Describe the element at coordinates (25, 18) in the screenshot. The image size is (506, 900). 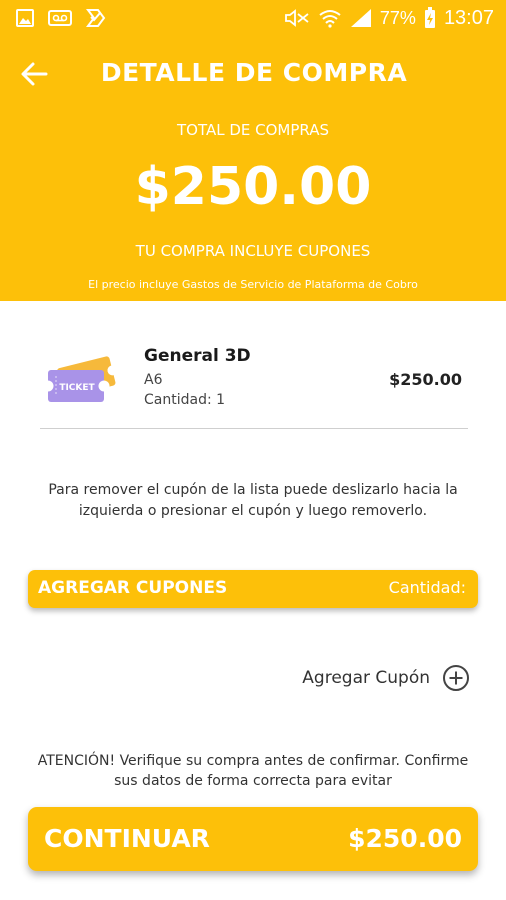
I see `gallery-icon` at that location.